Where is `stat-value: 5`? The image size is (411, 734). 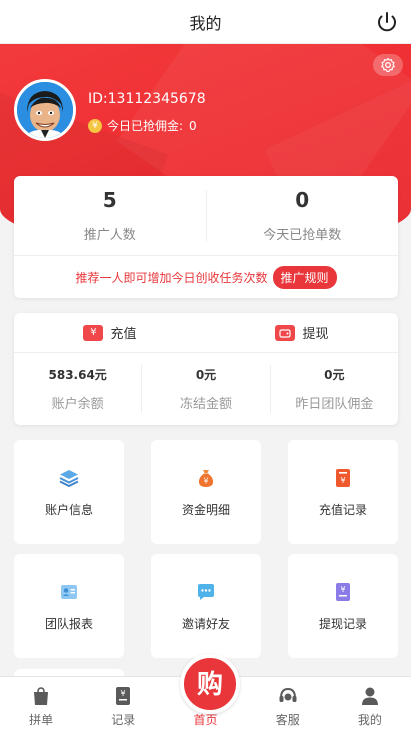 stat-value: 5 is located at coordinates (109, 200).